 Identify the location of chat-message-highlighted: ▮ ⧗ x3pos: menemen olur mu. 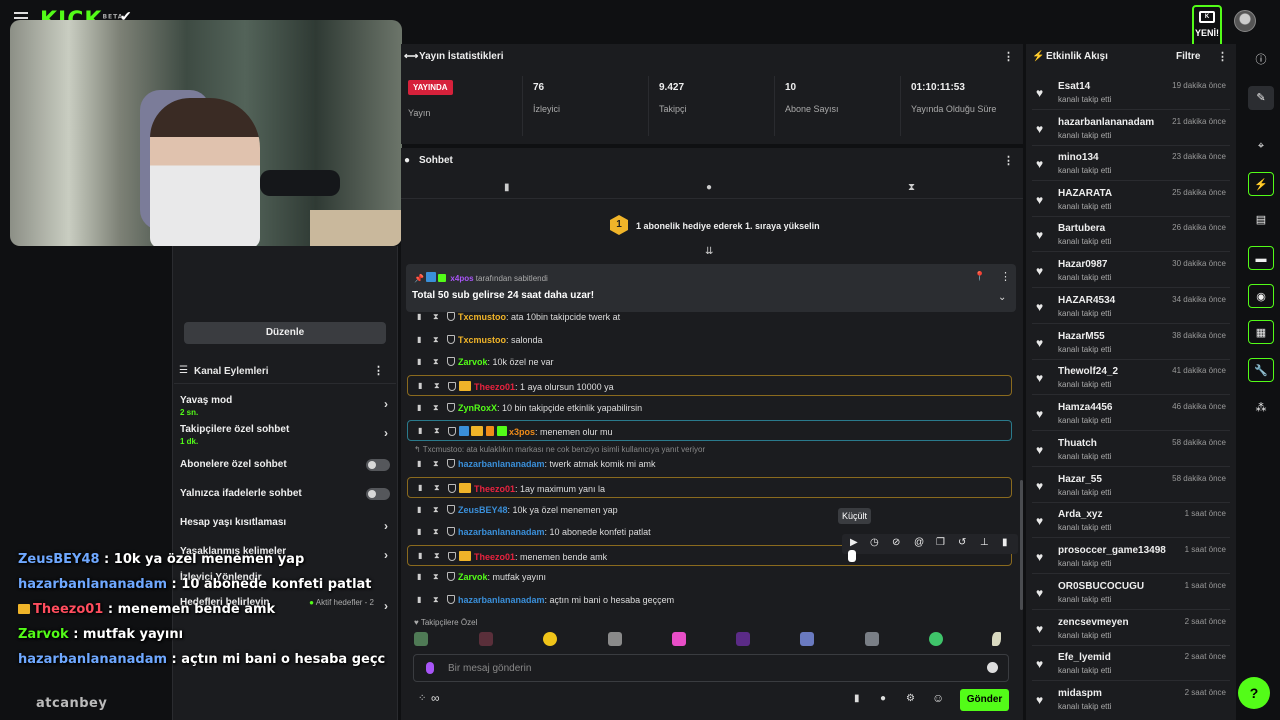
(709, 430).